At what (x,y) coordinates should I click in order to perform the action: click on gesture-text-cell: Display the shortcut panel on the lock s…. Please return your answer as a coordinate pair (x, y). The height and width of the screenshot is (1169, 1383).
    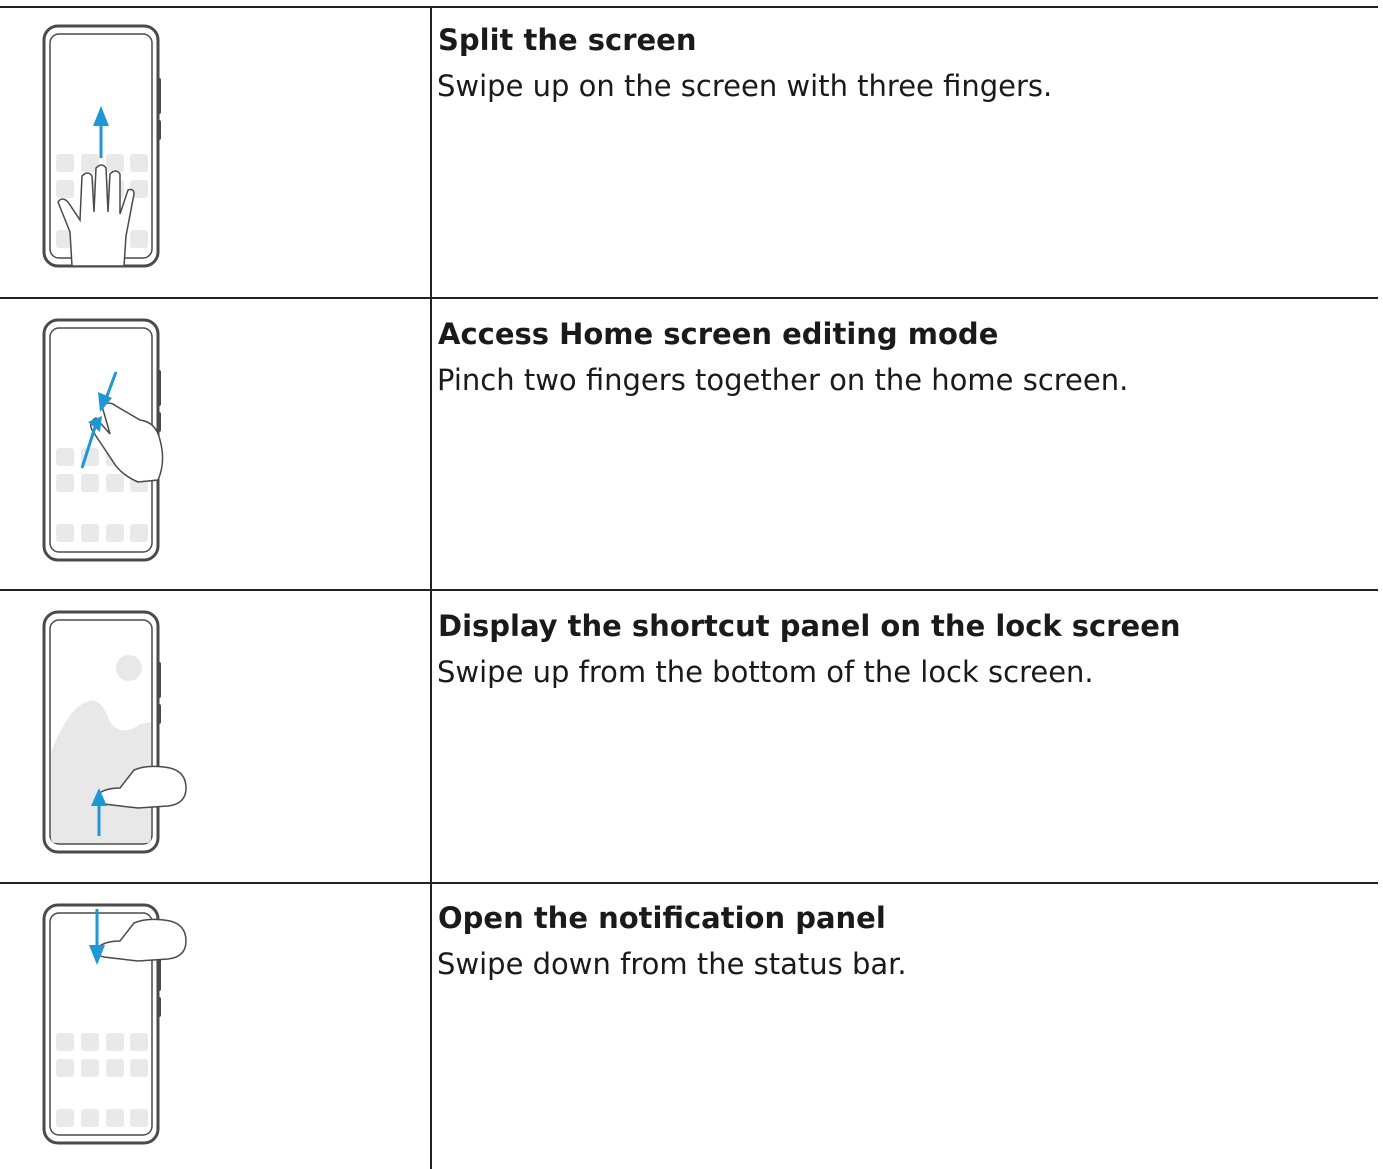
    Looking at the image, I should click on (902, 649).